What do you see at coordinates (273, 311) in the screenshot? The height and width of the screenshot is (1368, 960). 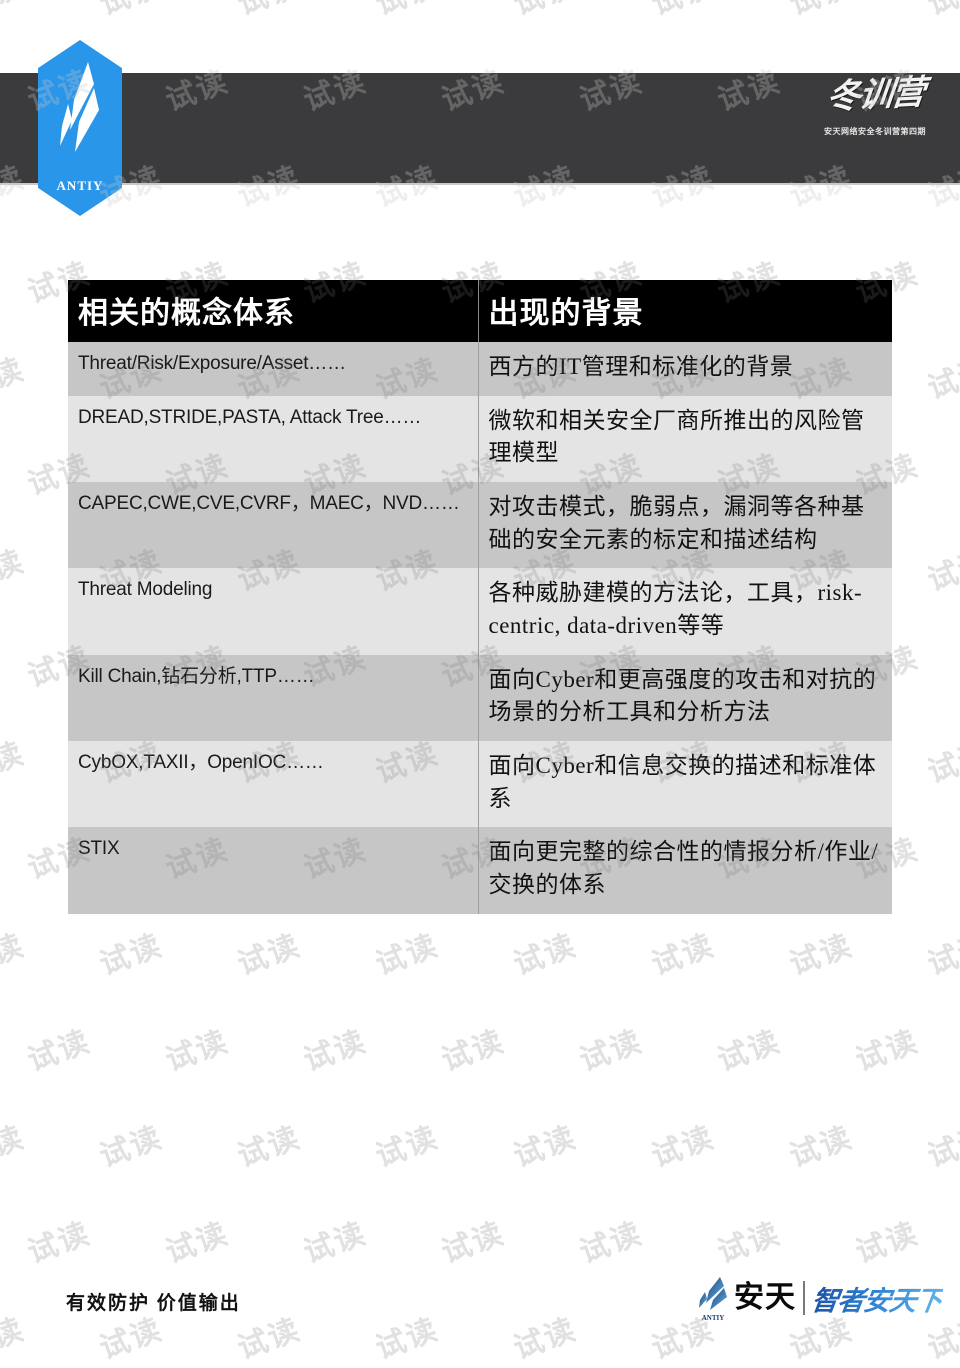 I see `column-header-concept: 相关的概念体系` at bounding box center [273, 311].